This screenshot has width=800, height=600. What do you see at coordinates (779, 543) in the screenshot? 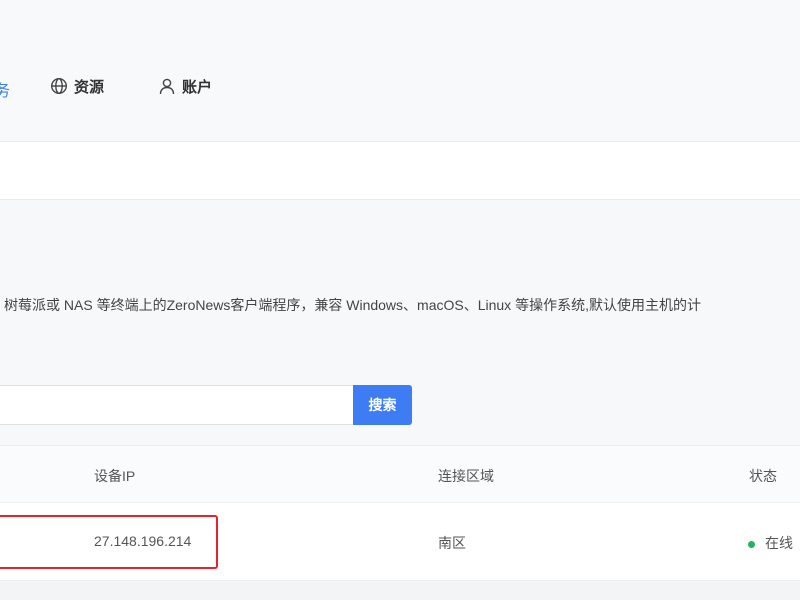
I see `status-value: 在线` at bounding box center [779, 543].